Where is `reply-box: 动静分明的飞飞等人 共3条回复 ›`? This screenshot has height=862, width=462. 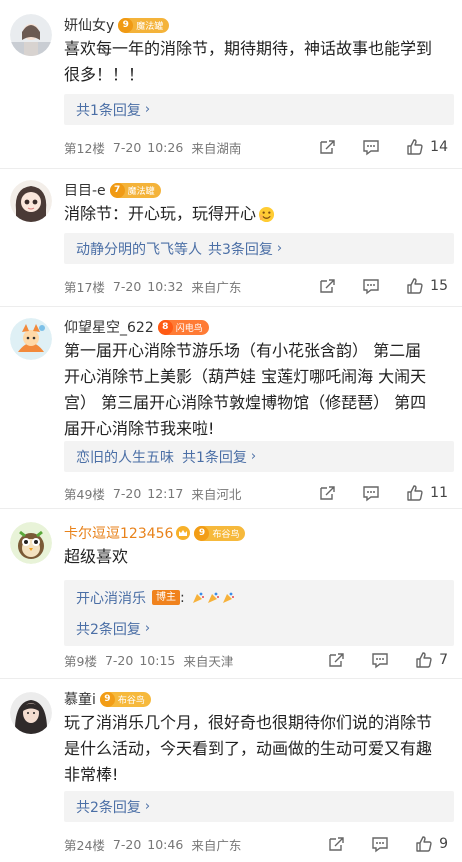
reply-box: 动静分明的飞飞等人 共3条回复 › is located at coordinates (259, 248).